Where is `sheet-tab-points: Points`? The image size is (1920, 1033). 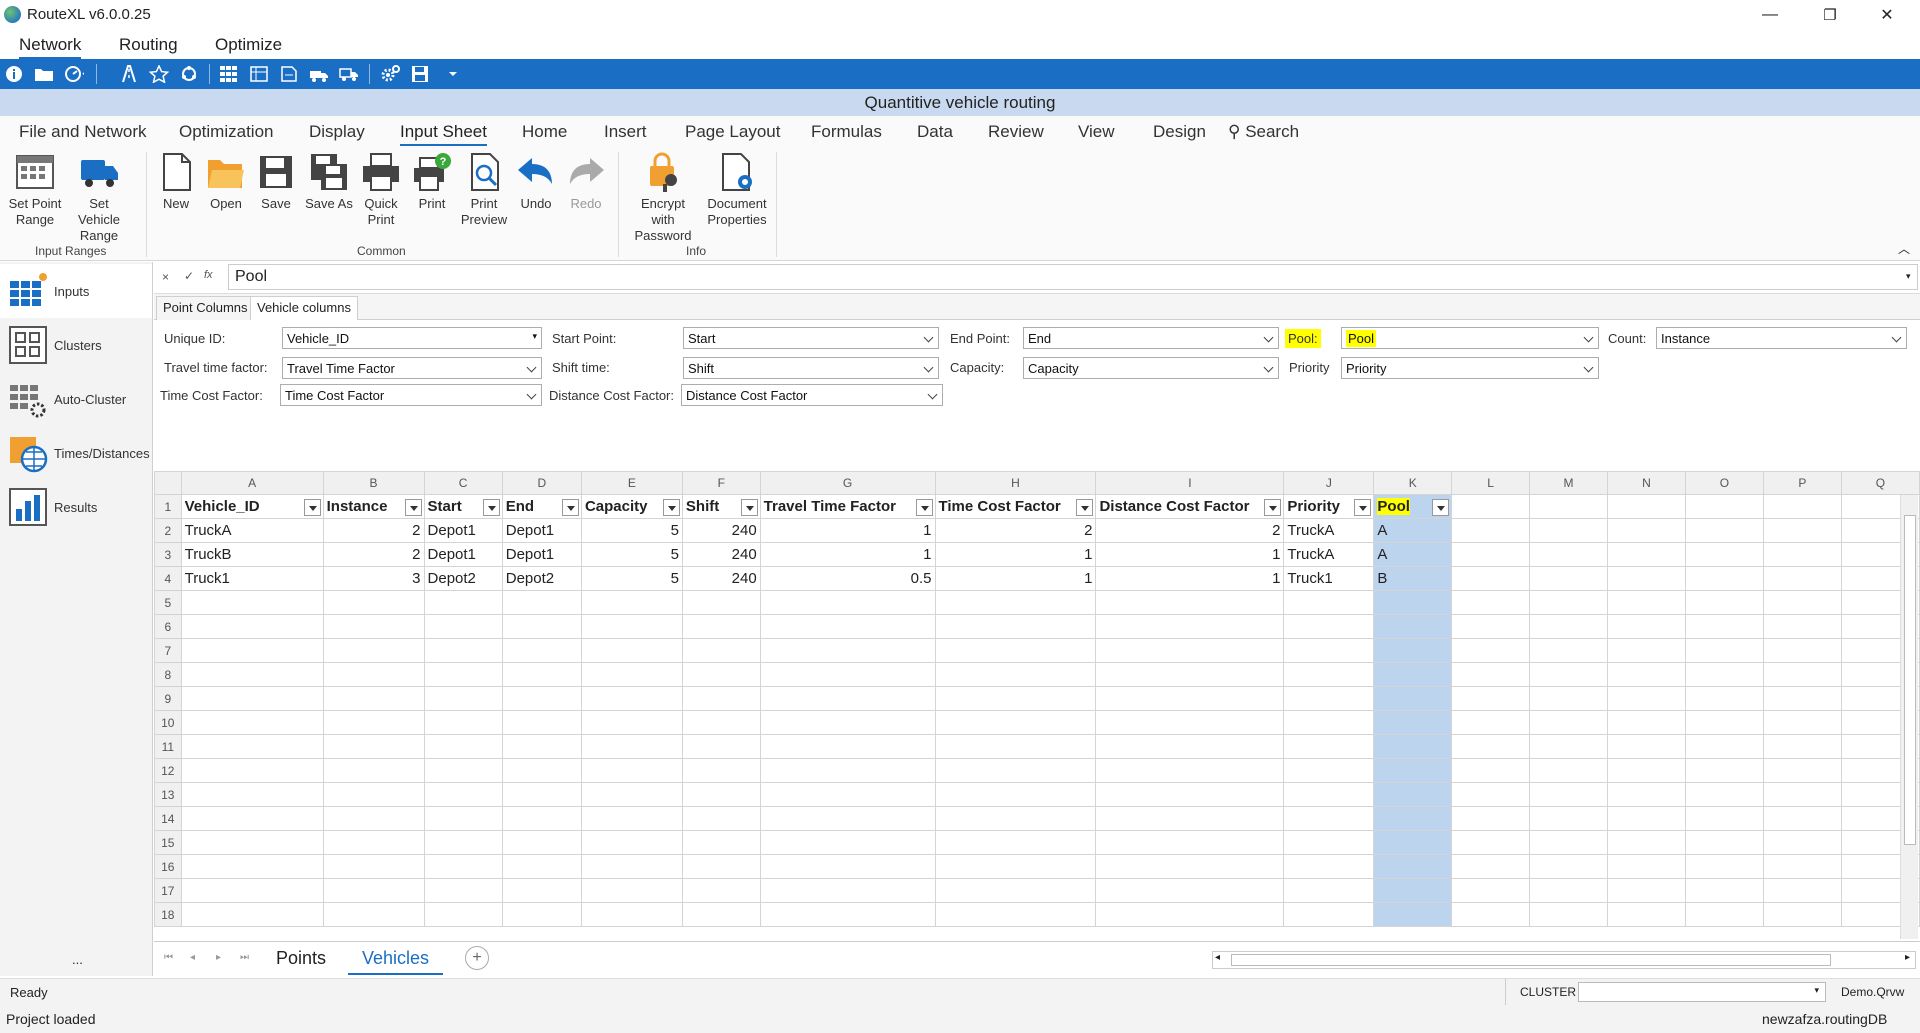 sheet-tab-points: Points is located at coordinates (301, 958).